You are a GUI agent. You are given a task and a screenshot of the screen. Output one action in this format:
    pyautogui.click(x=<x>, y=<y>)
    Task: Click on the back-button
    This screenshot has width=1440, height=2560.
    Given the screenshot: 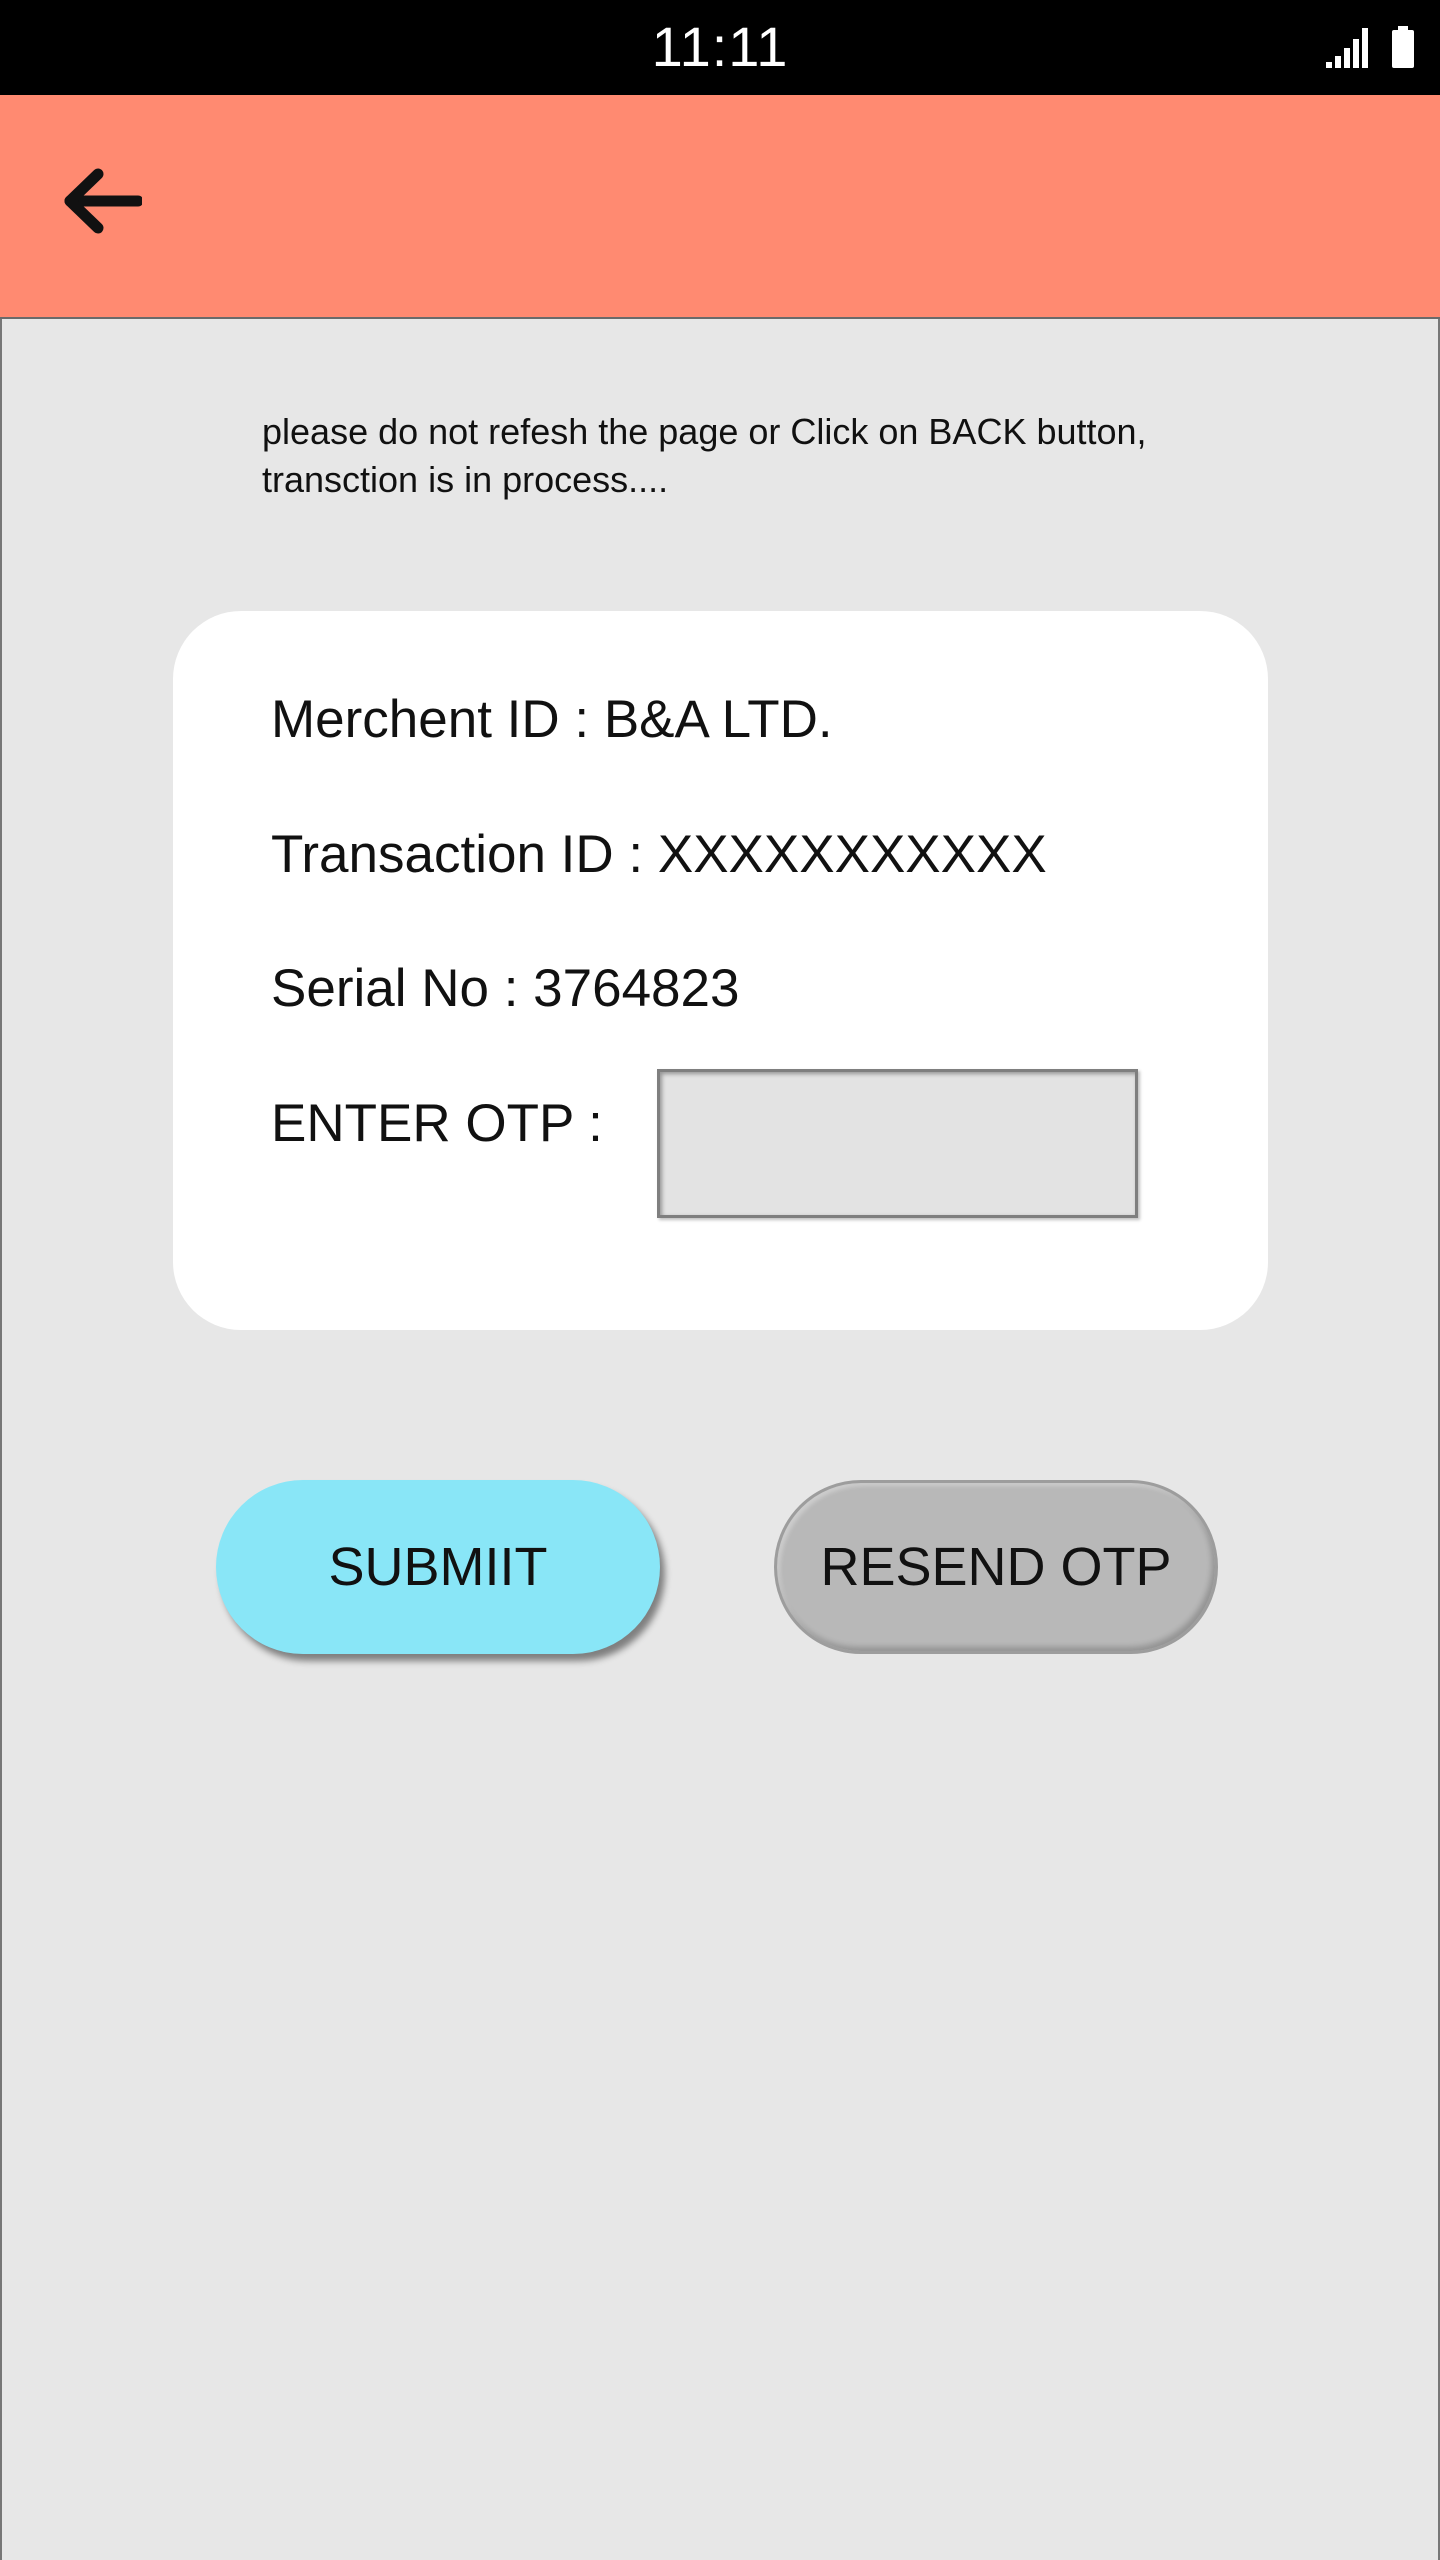 What is the action you would take?
    pyautogui.click(x=102, y=203)
    